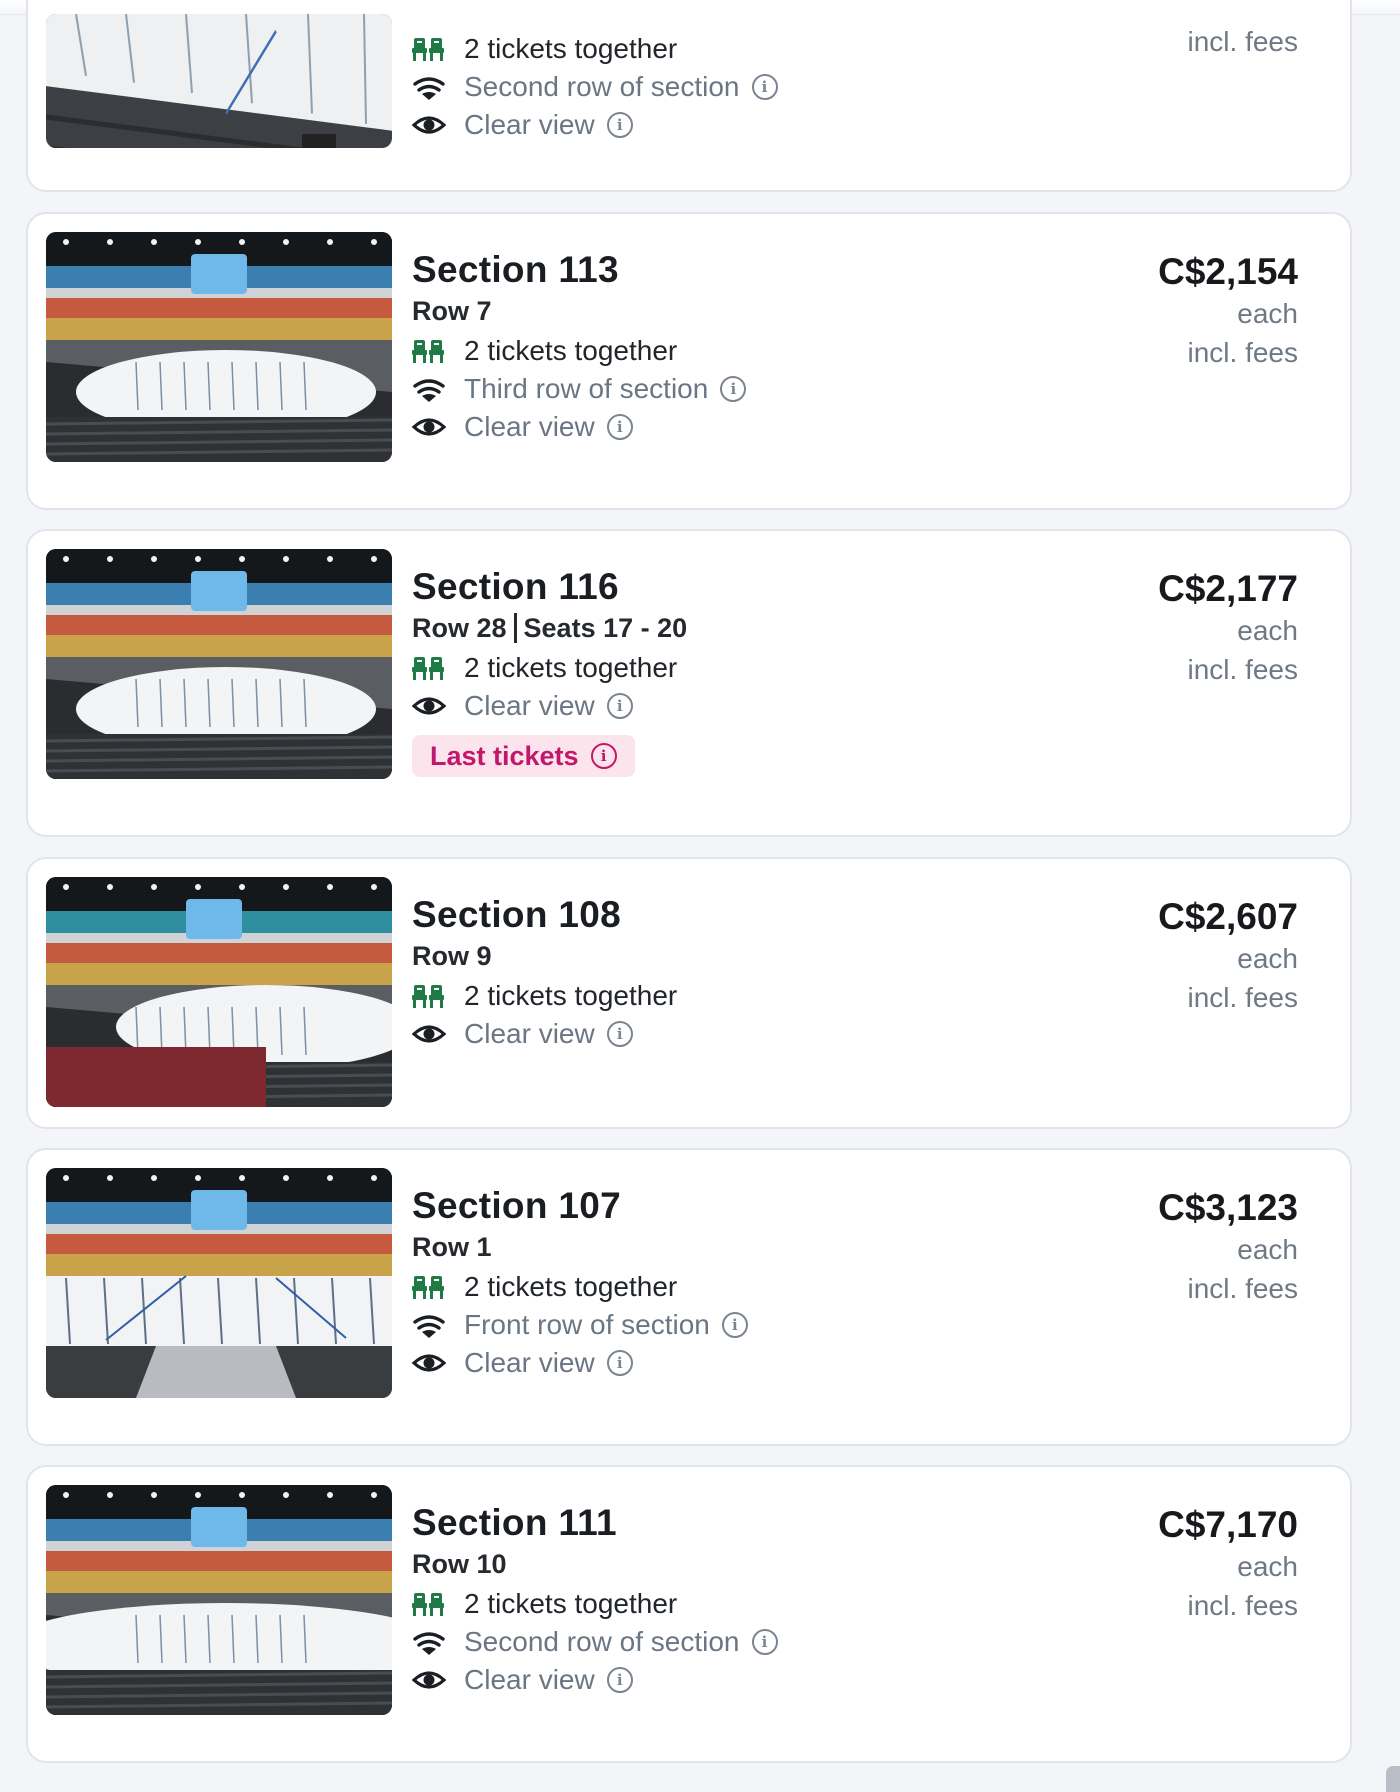 The width and height of the screenshot is (1400, 1792). I want to click on scrollbar-thumb, so click(1393, 1779).